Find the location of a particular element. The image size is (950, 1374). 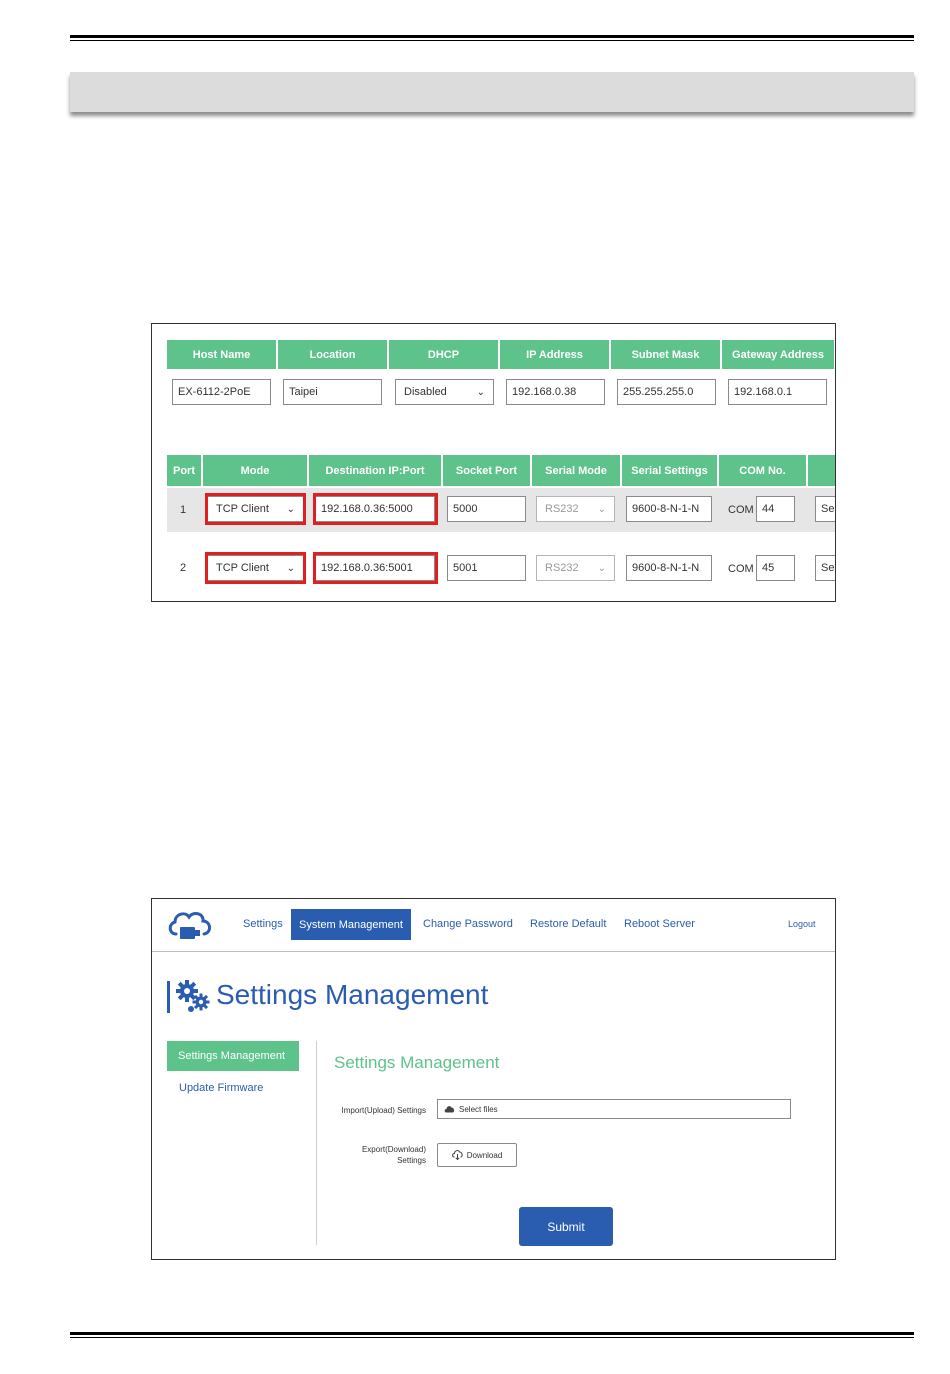

sidebar-divider is located at coordinates (316, 1143).